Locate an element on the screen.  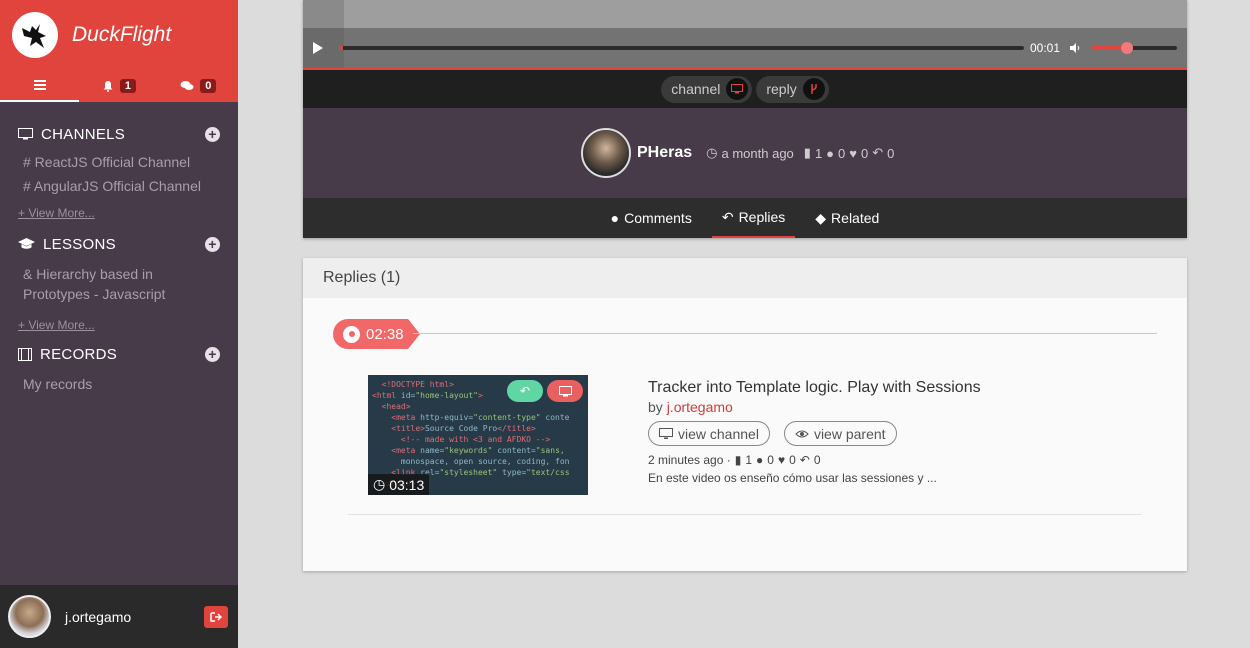
film-icon is located at coordinates (25, 354).